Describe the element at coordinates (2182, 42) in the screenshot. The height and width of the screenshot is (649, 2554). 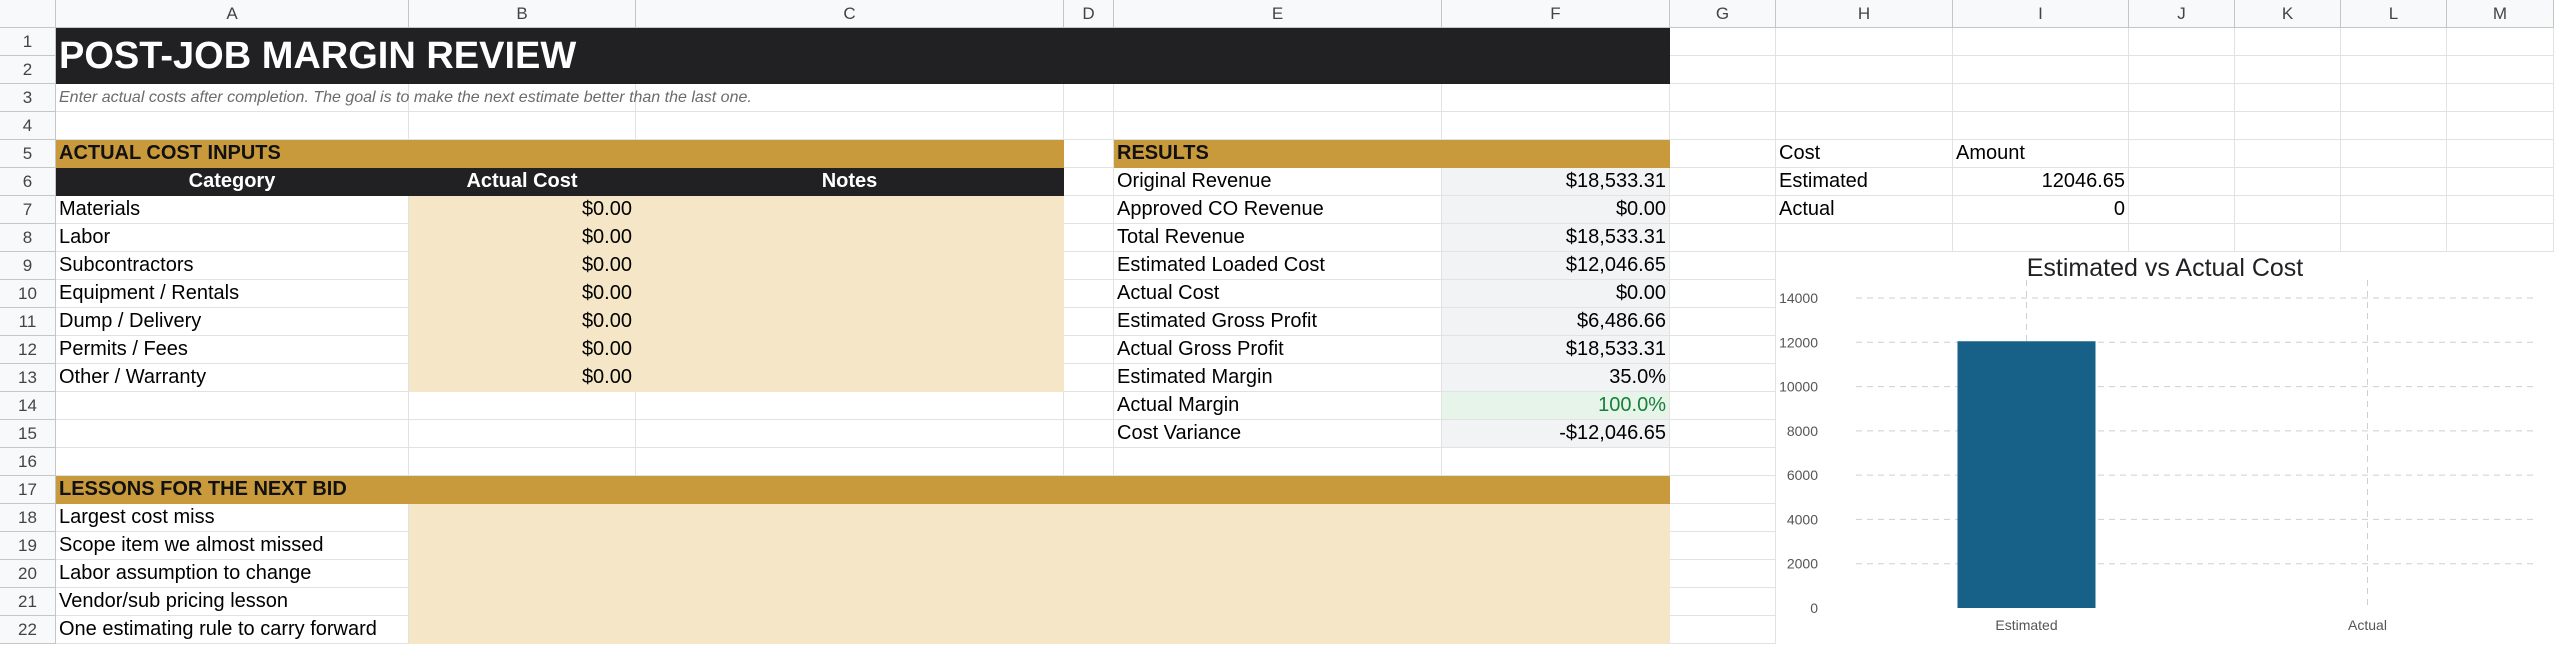
I see `cell-j1` at that location.